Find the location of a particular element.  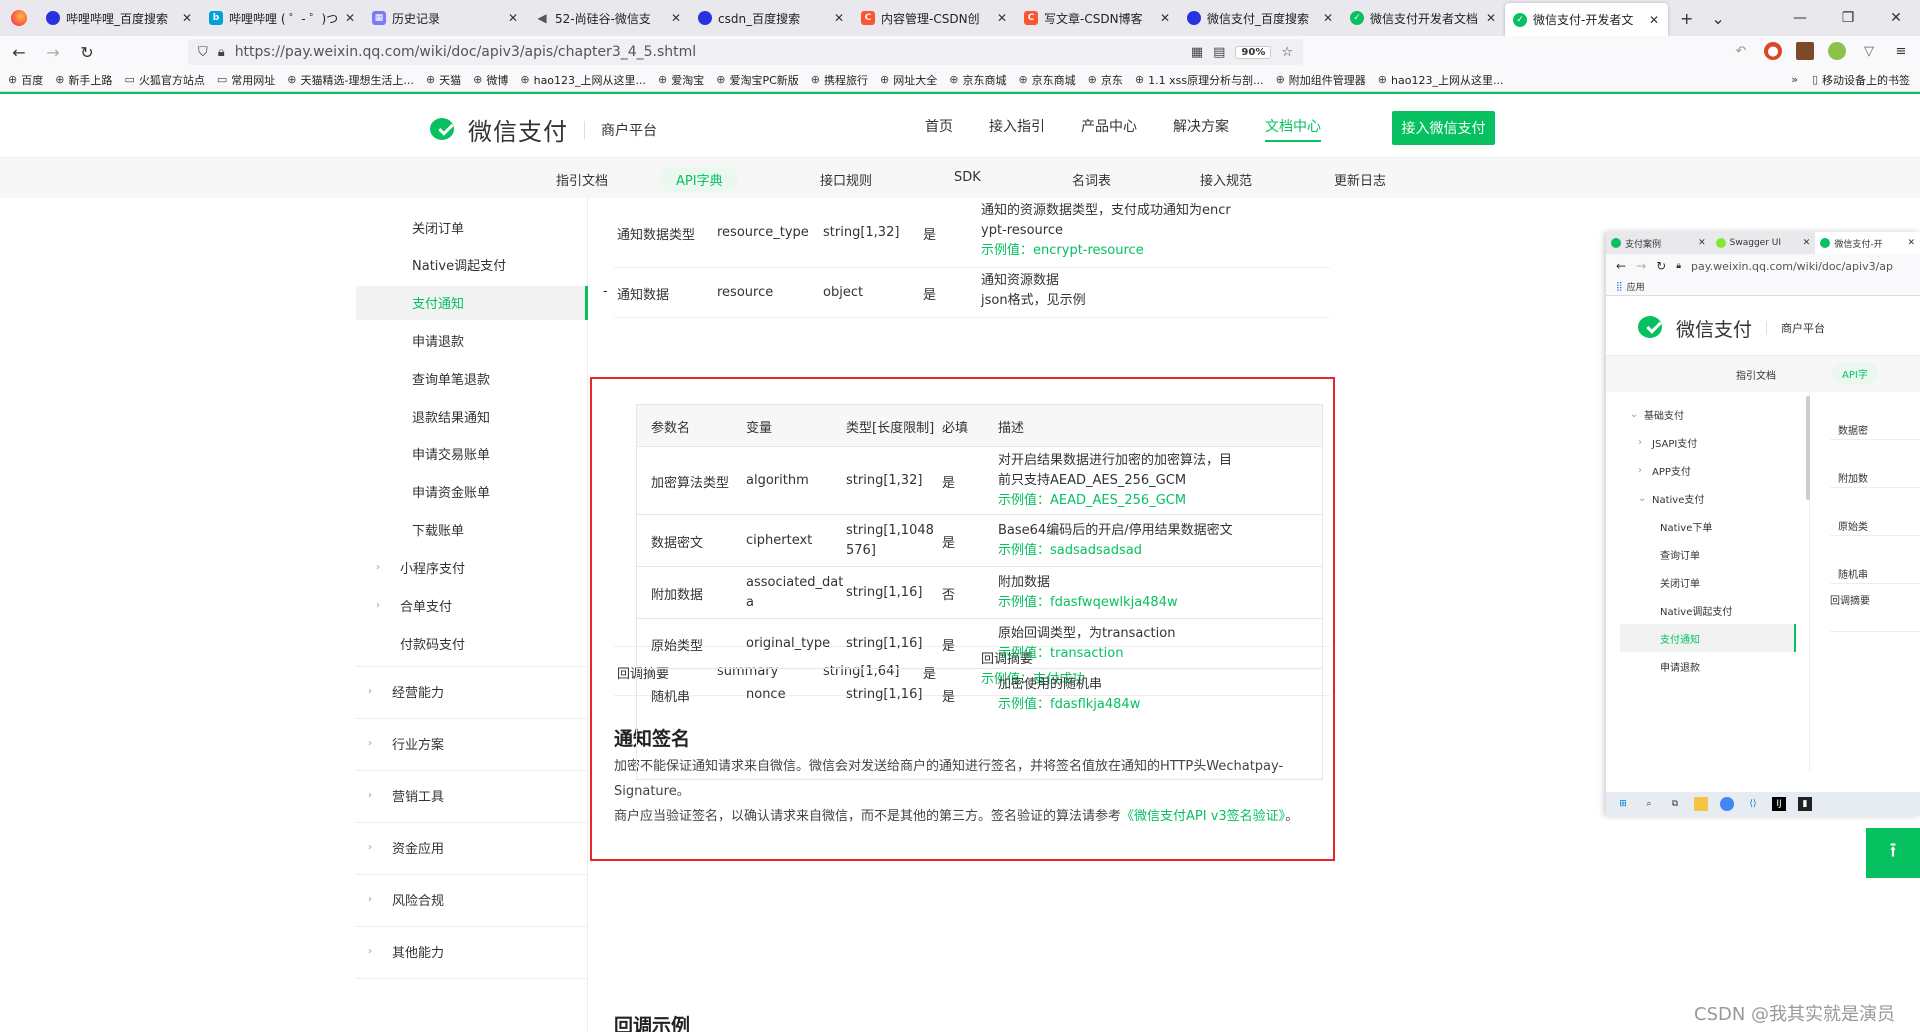

sidebar-section: › 资金应用 is located at coordinates (472, 847).